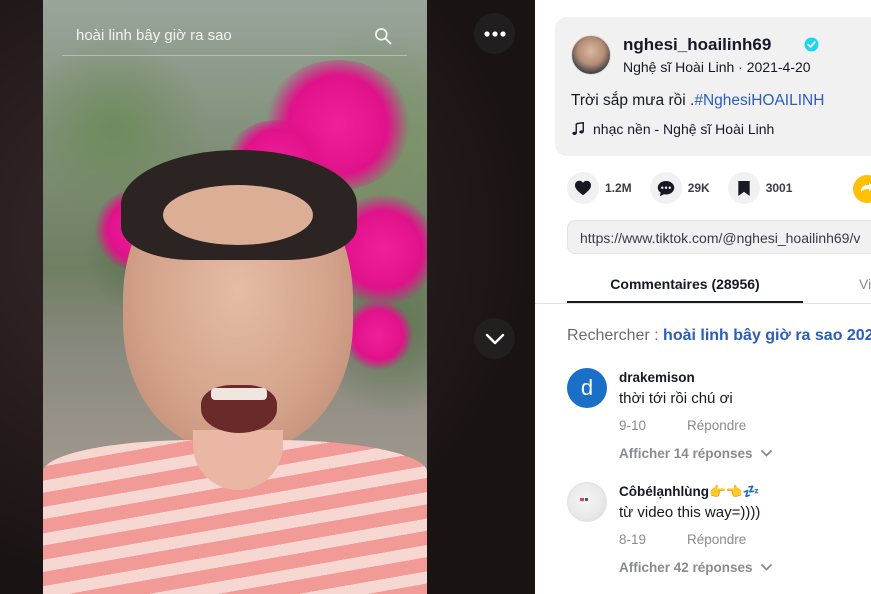  Describe the element at coordinates (154, 35) in the screenshot. I see `video-search-text: hoài linh bây giờ ra sao` at that location.